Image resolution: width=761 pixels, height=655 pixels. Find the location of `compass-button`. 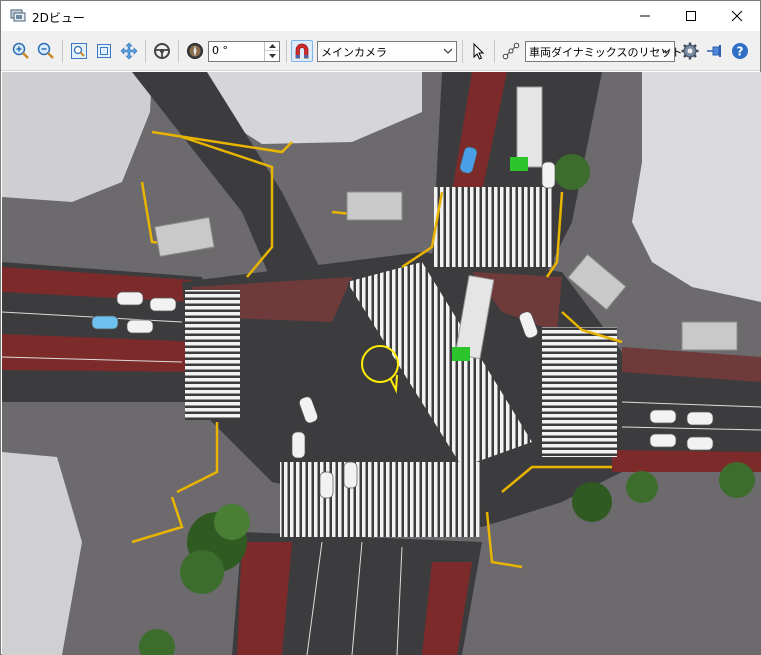

compass-button is located at coordinates (195, 51).